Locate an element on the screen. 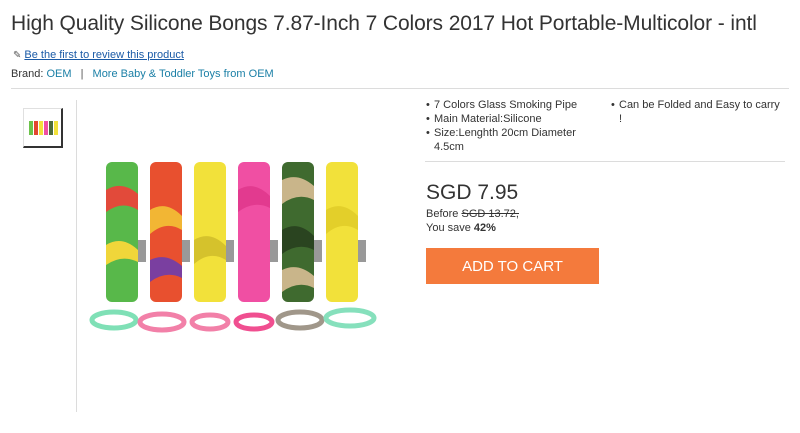  header-divider is located at coordinates (400, 88).